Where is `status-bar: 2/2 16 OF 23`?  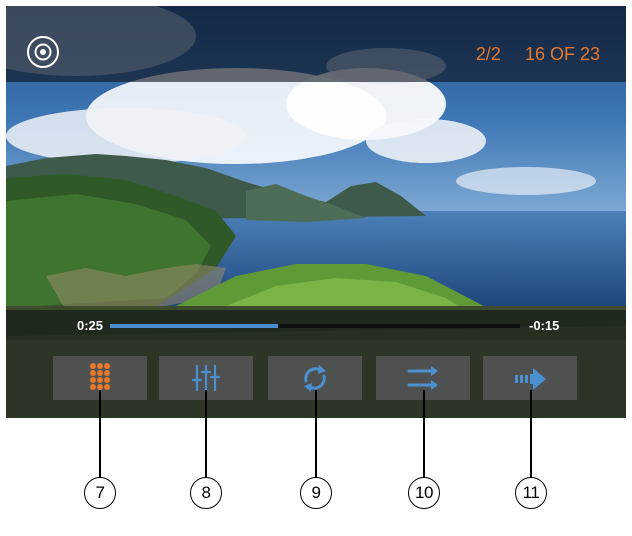 status-bar: 2/2 16 OF 23 is located at coordinates (316, 44).